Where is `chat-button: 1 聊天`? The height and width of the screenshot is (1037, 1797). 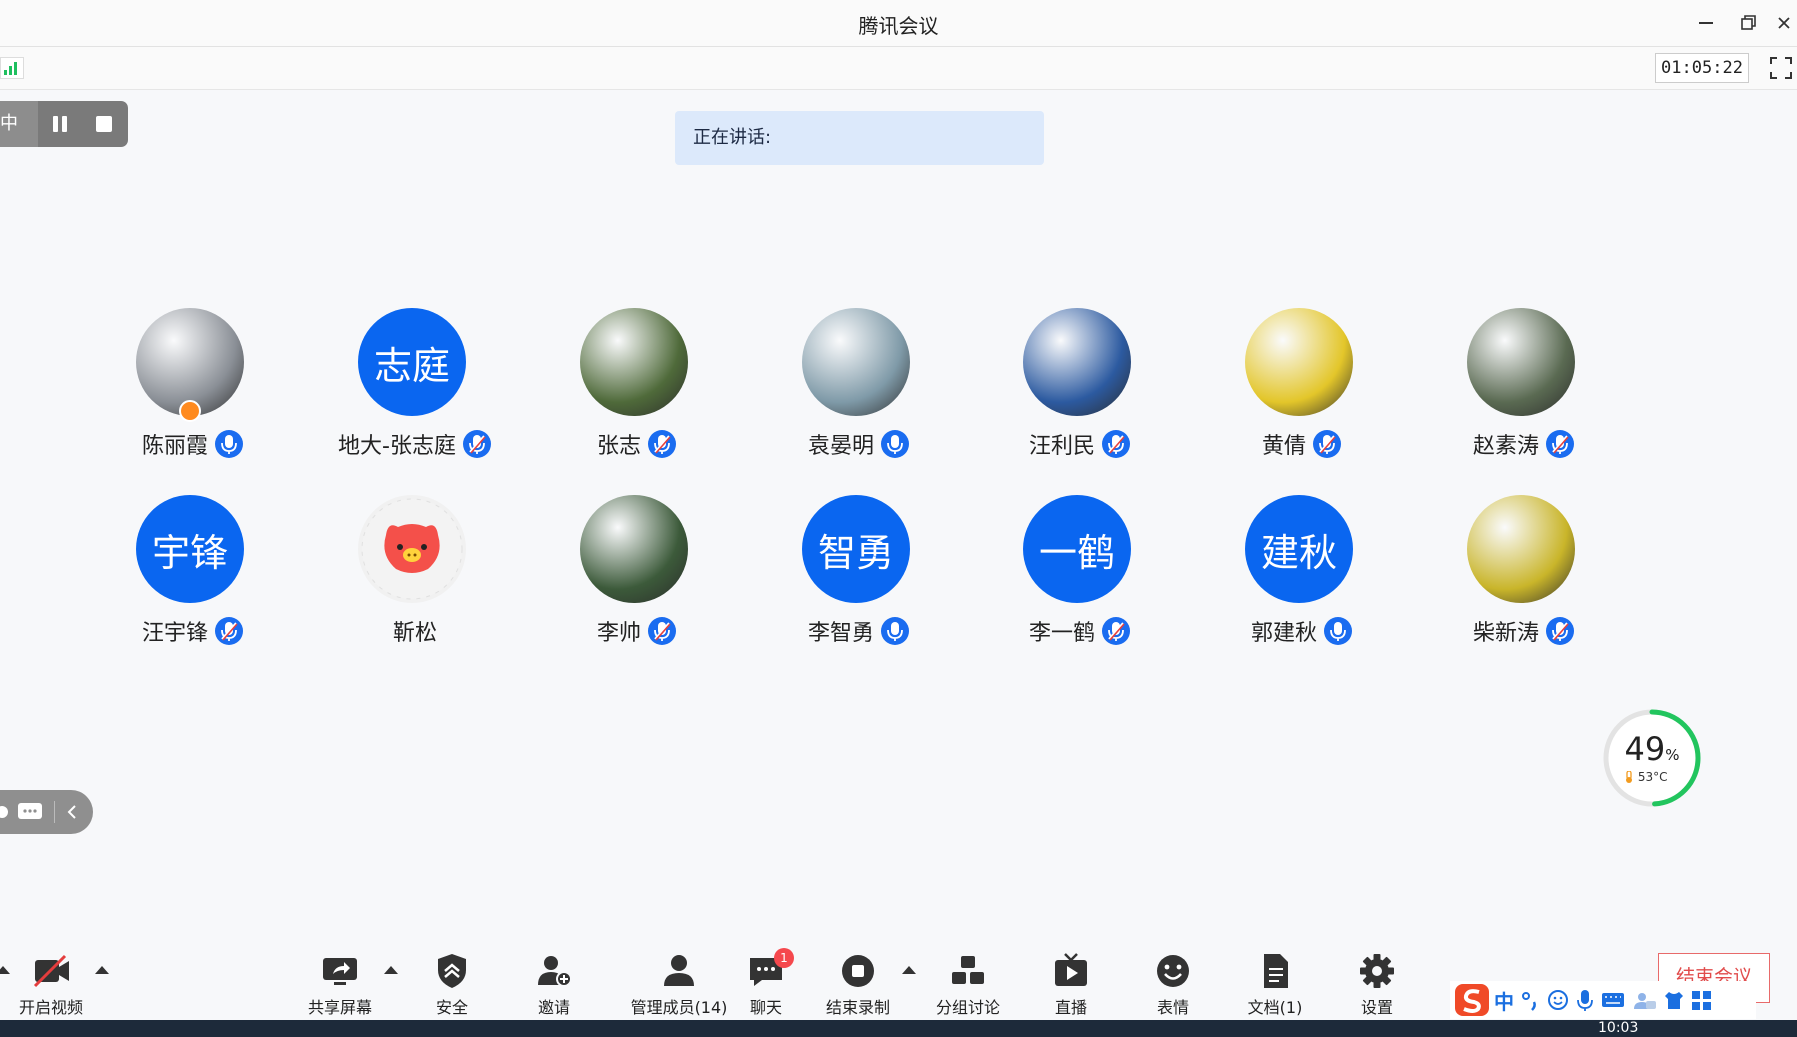 chat-button: 1 聊天 is located at coordinates (766, 983).